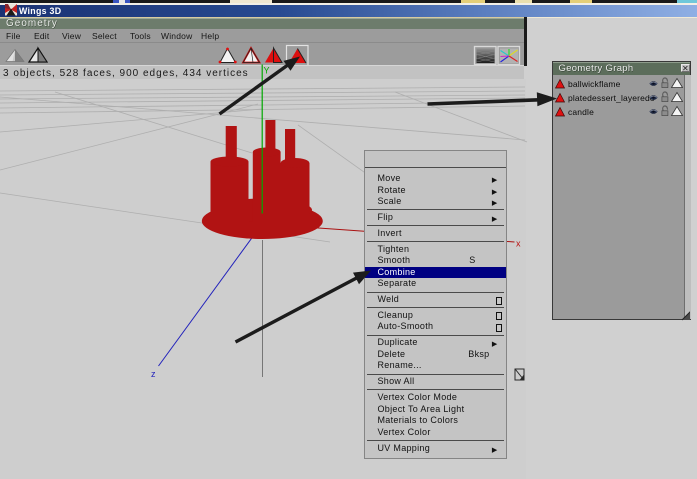  What do you see at coordinates (153, 374) in the screenshot?
I see `svg-text: z` at bounding box center [153, 374].